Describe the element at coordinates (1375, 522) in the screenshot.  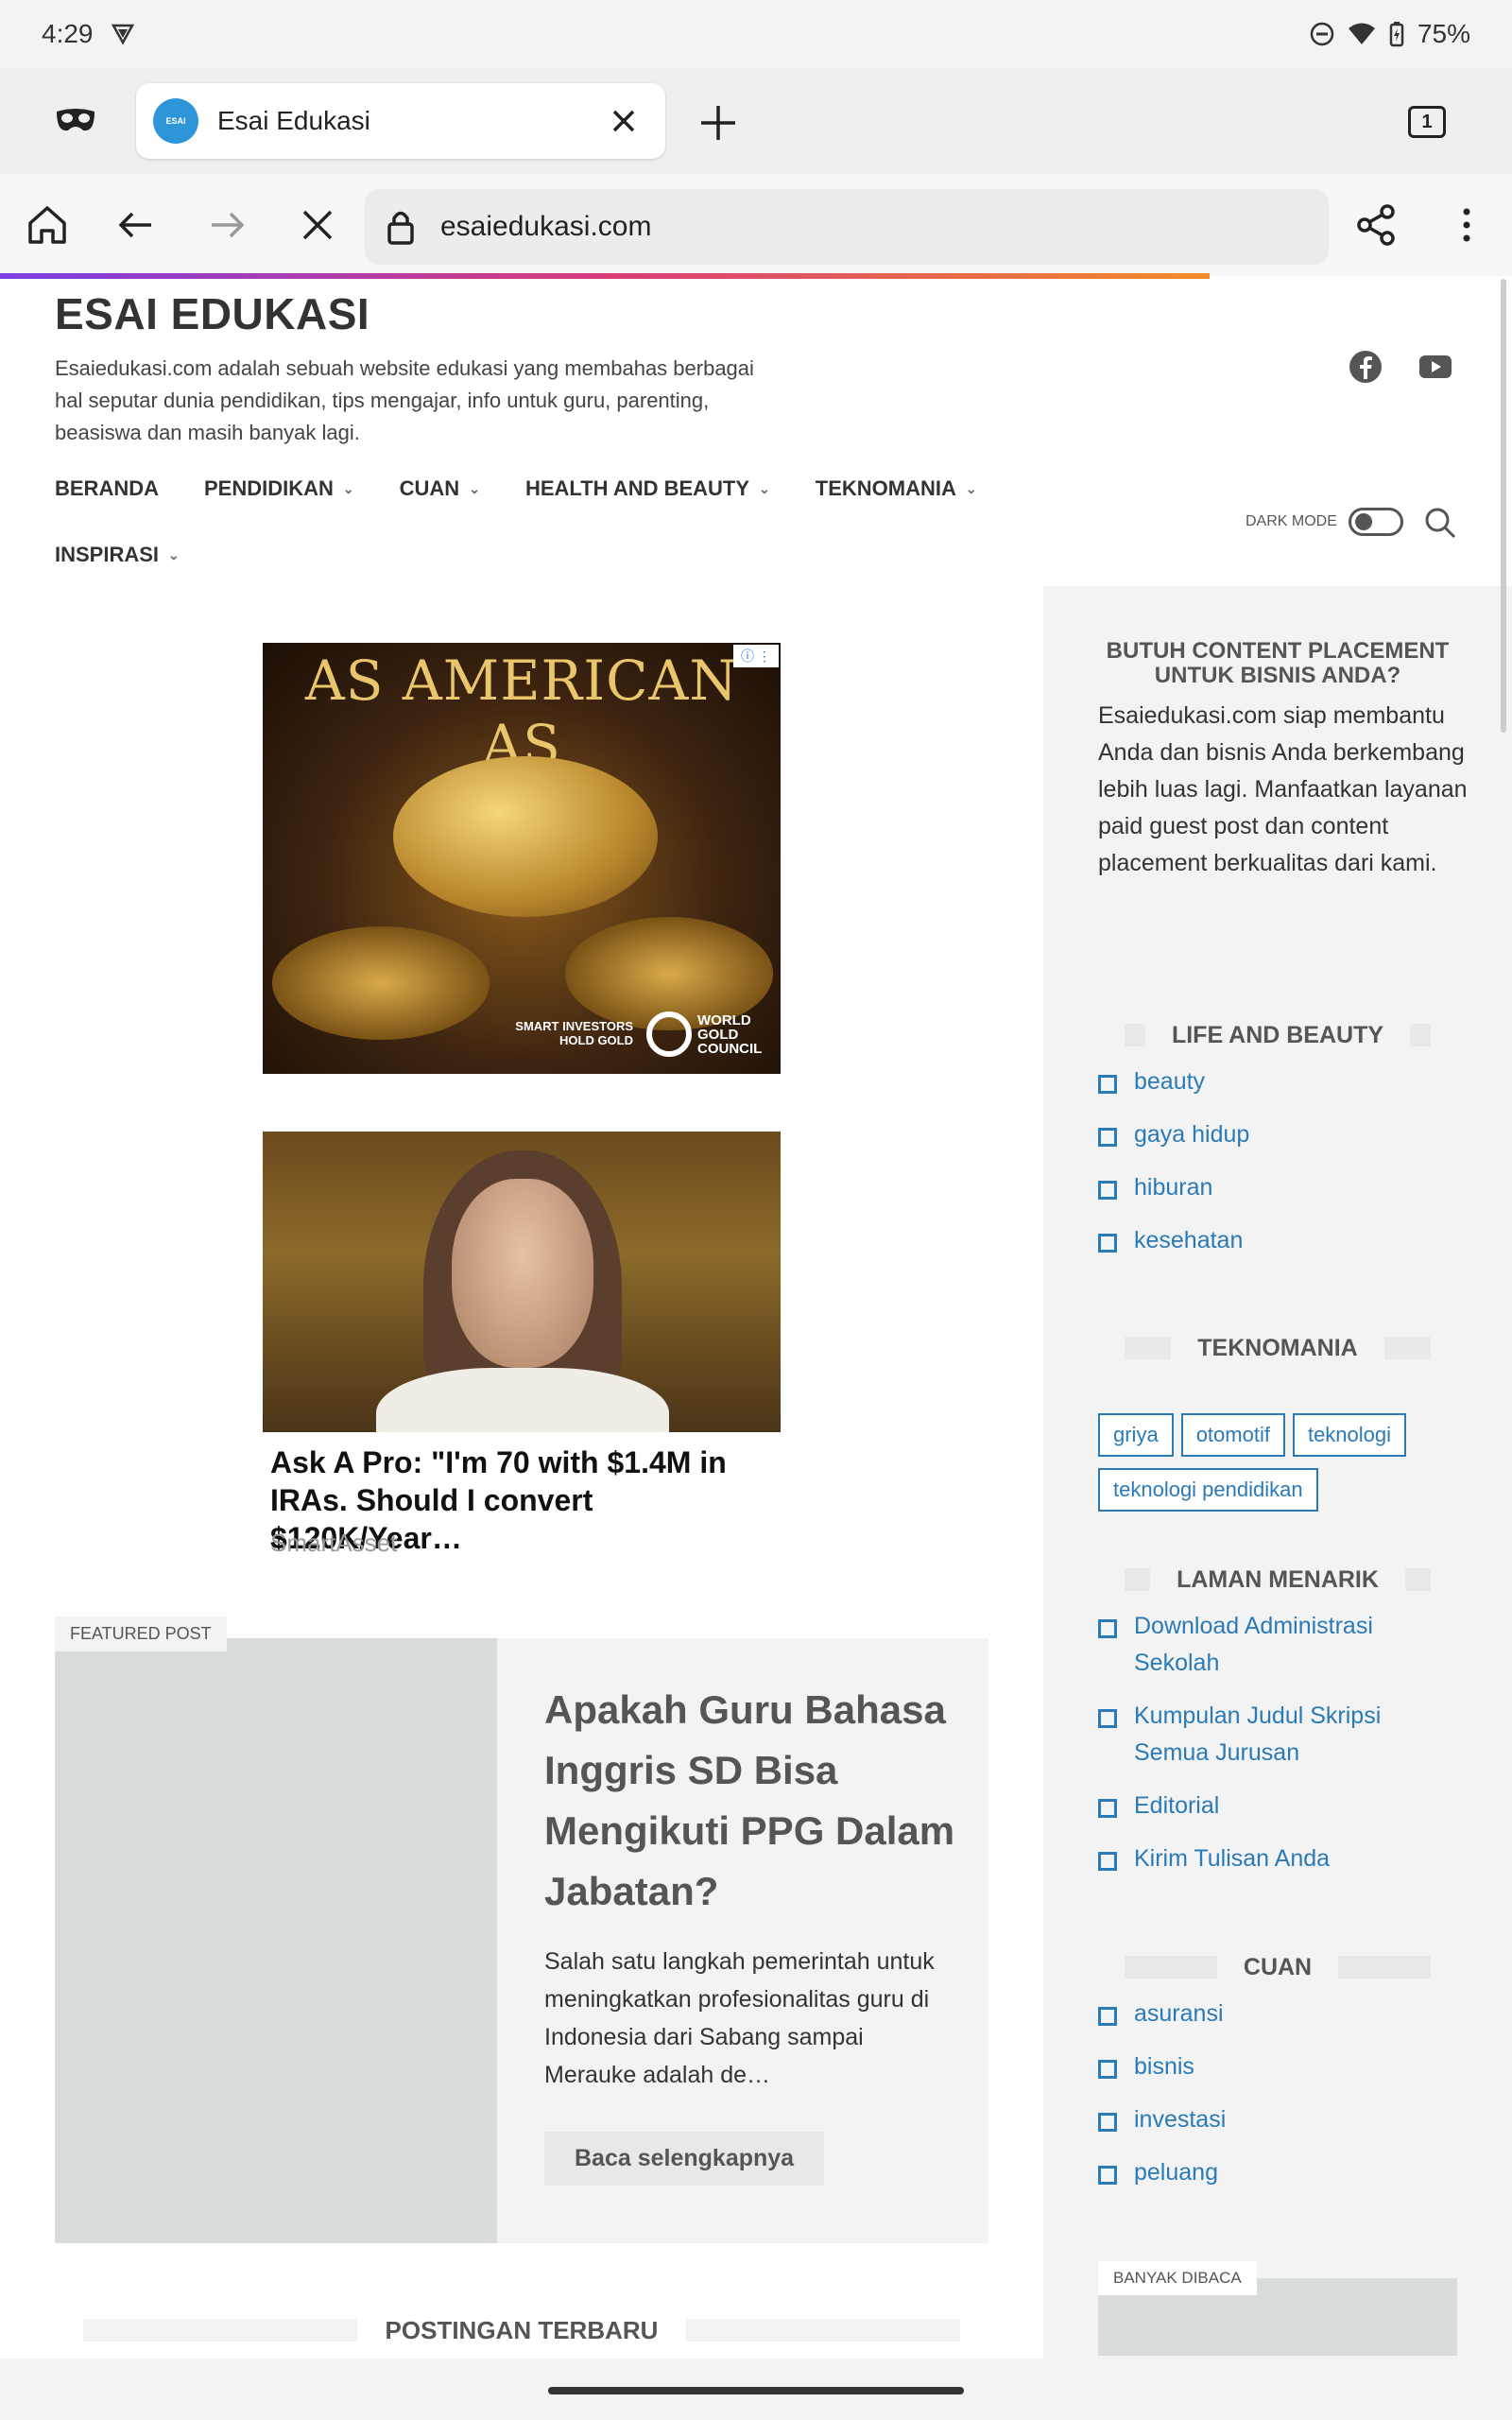
I see `dark-mode-toggle` at that location.